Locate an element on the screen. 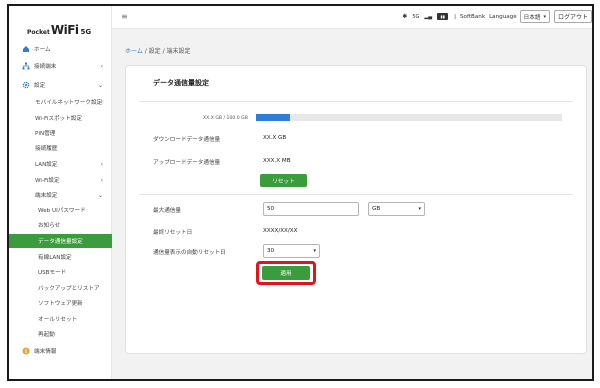 This screenshot has width=600, height=388. sidebar-label: 接続端末 is located at coordinates (45, 67).